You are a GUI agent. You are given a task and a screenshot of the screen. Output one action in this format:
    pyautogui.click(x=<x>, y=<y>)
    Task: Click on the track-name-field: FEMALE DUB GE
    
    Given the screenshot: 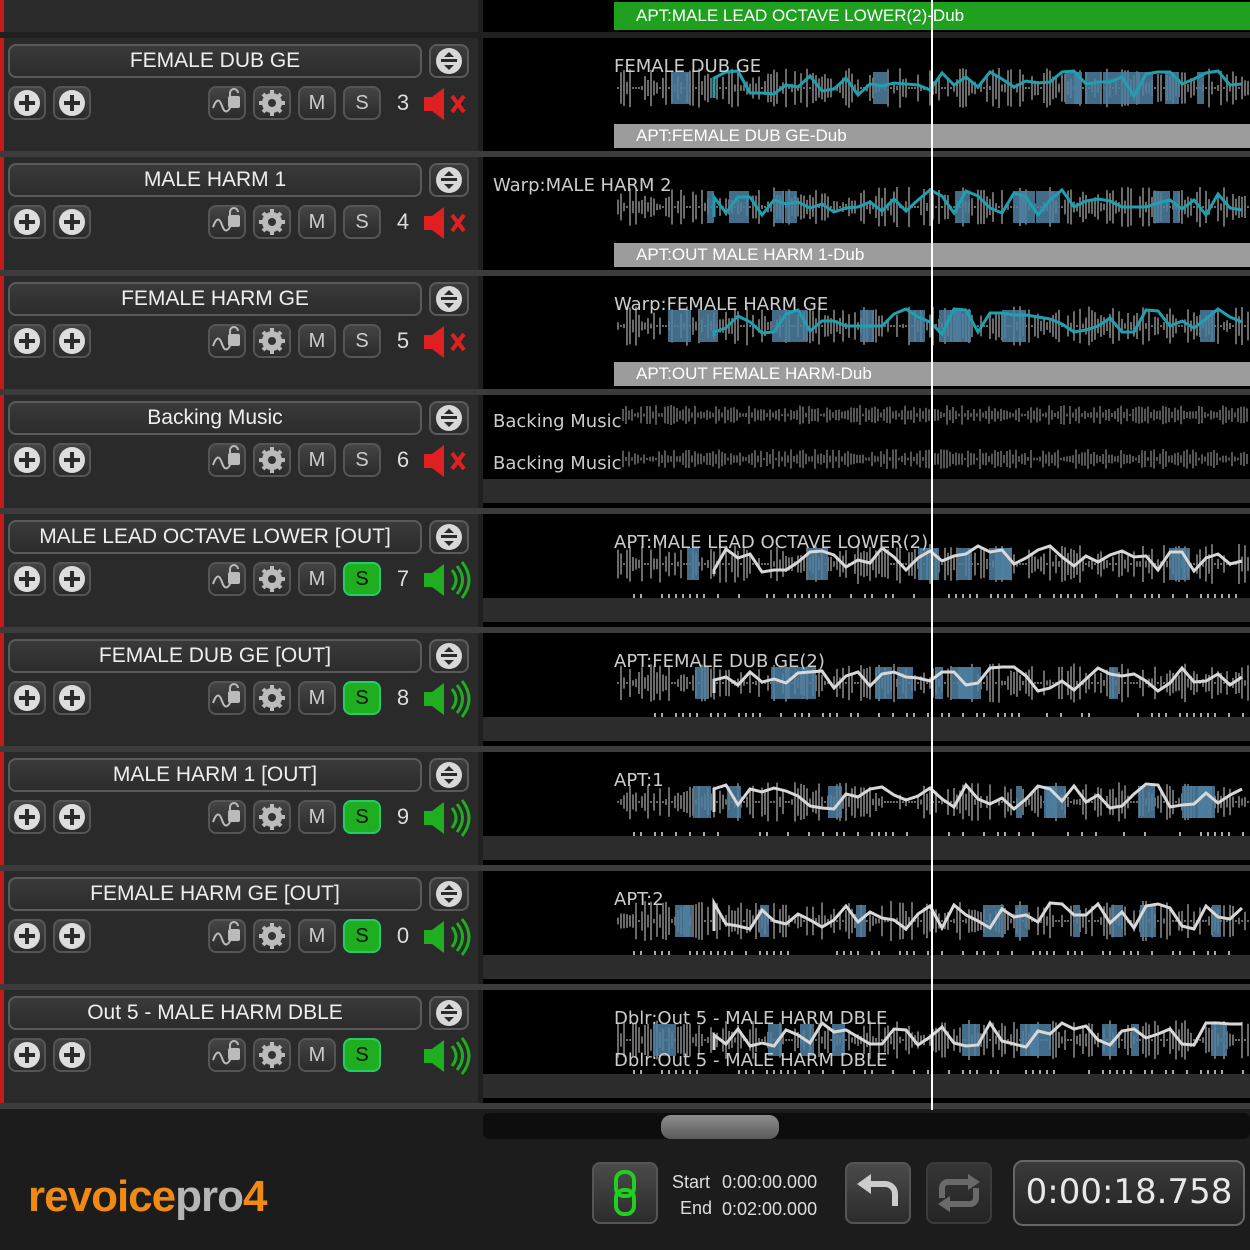 What is the action you would take?
    pyautogui.click(x=215, y=61)
    